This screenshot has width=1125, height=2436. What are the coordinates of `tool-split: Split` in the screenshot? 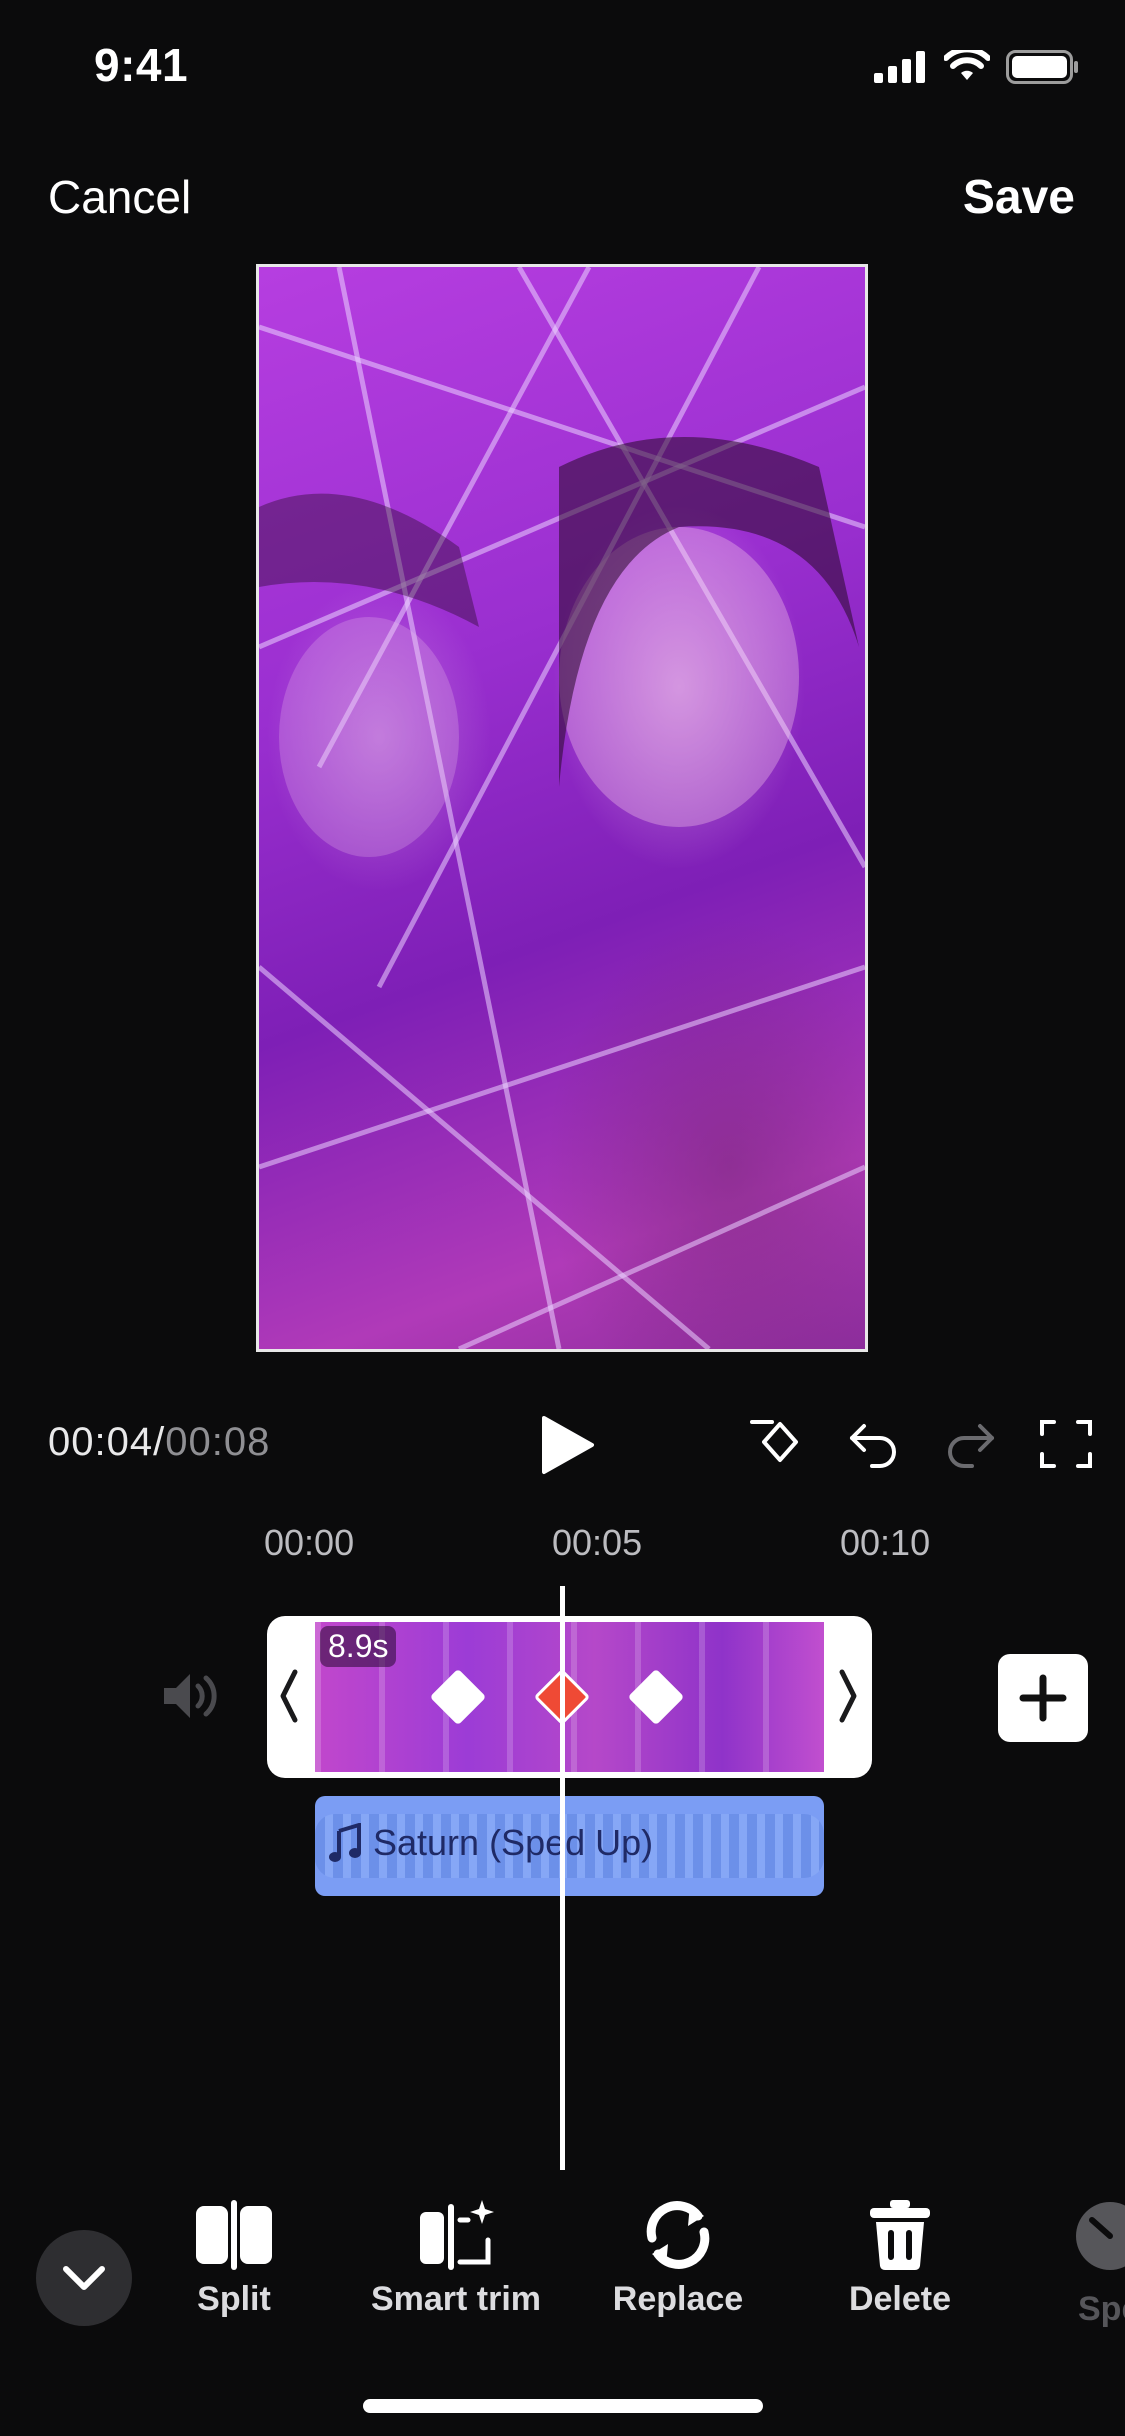 It's located at (234, 2259).